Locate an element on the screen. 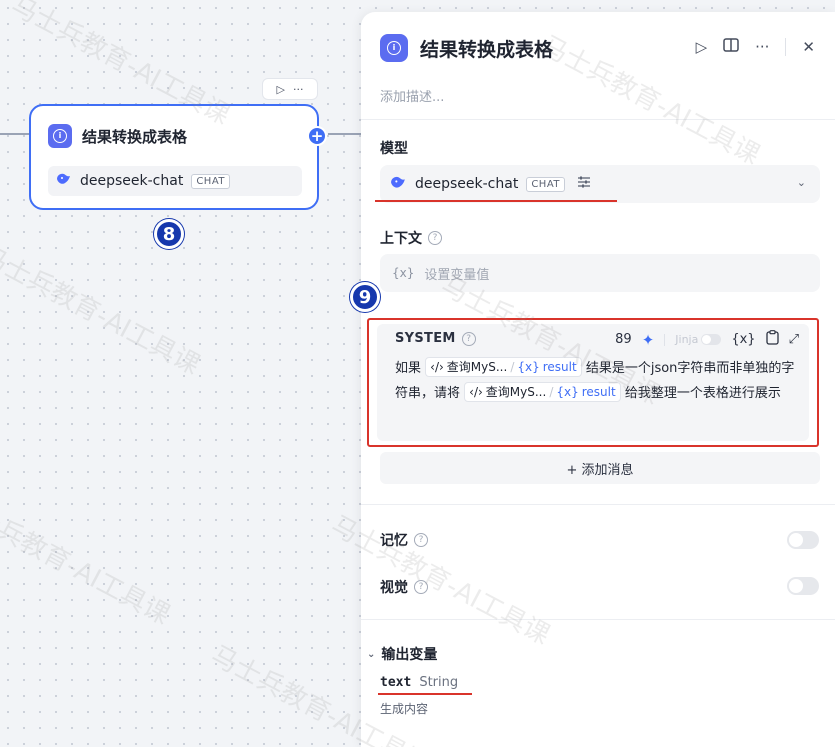  model-params-icon is located at coordinates (584, 184).